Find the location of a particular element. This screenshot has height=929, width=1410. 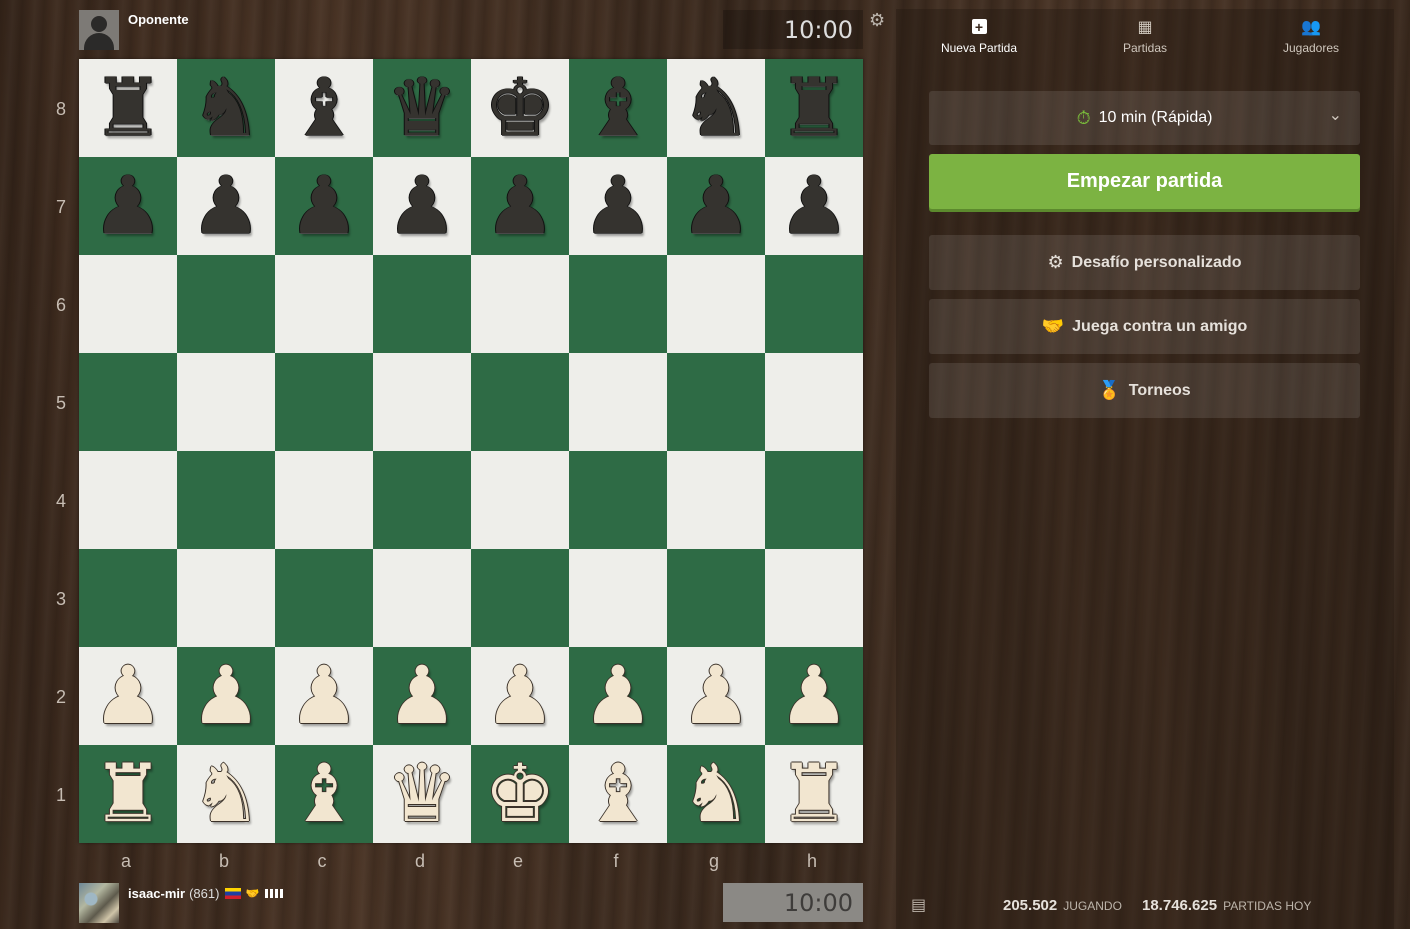

square-g4 is located at coordinates (716, 500).